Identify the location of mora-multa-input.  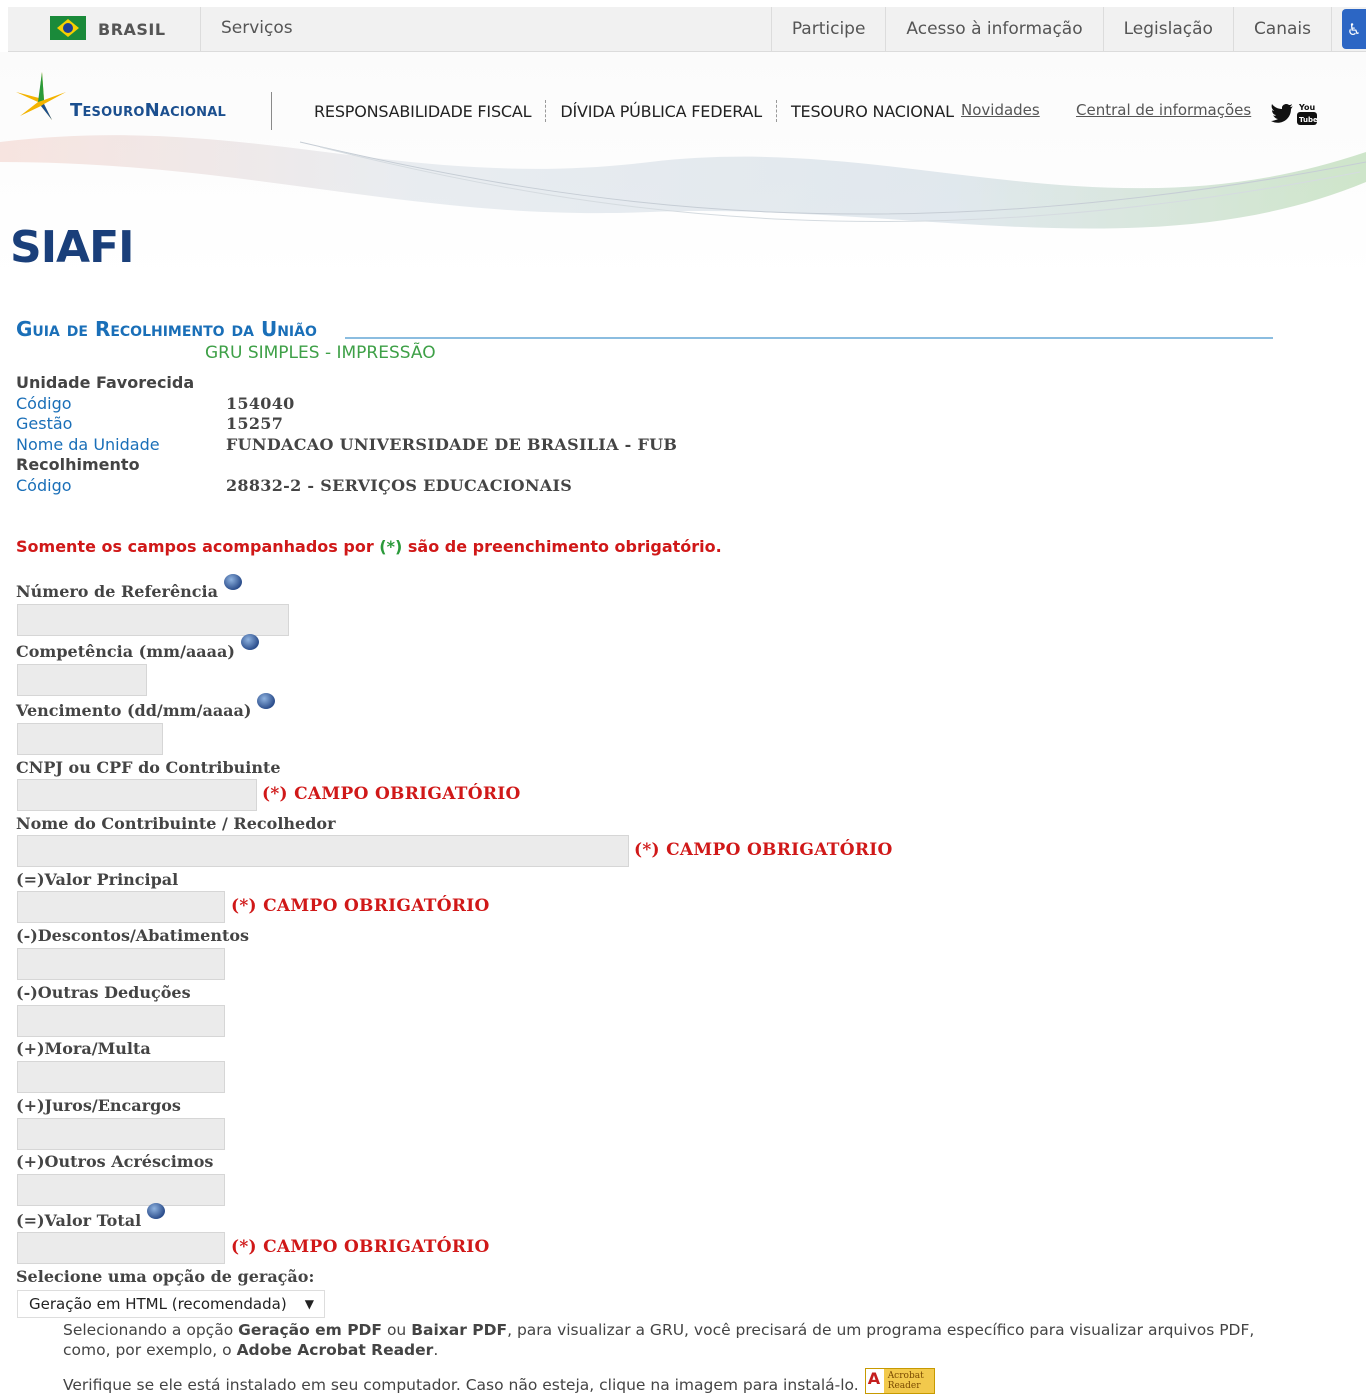
(121, 1077).